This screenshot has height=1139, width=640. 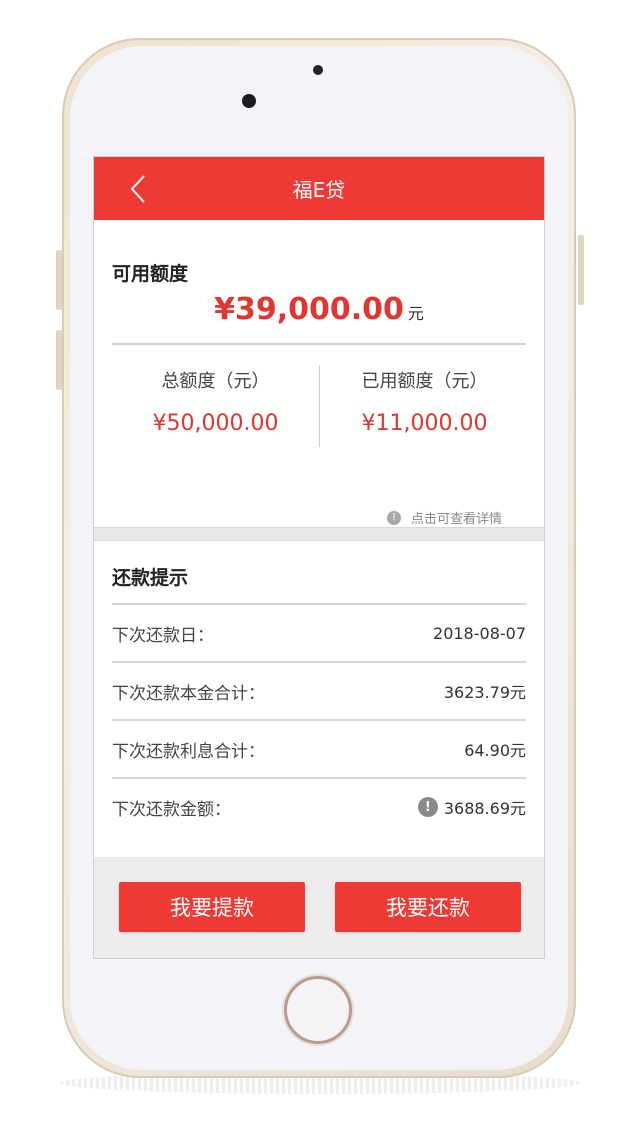 What do you see at coordinates (581, 270) in the screenshot?
I see `power-button` at bounding box center [581, 270].